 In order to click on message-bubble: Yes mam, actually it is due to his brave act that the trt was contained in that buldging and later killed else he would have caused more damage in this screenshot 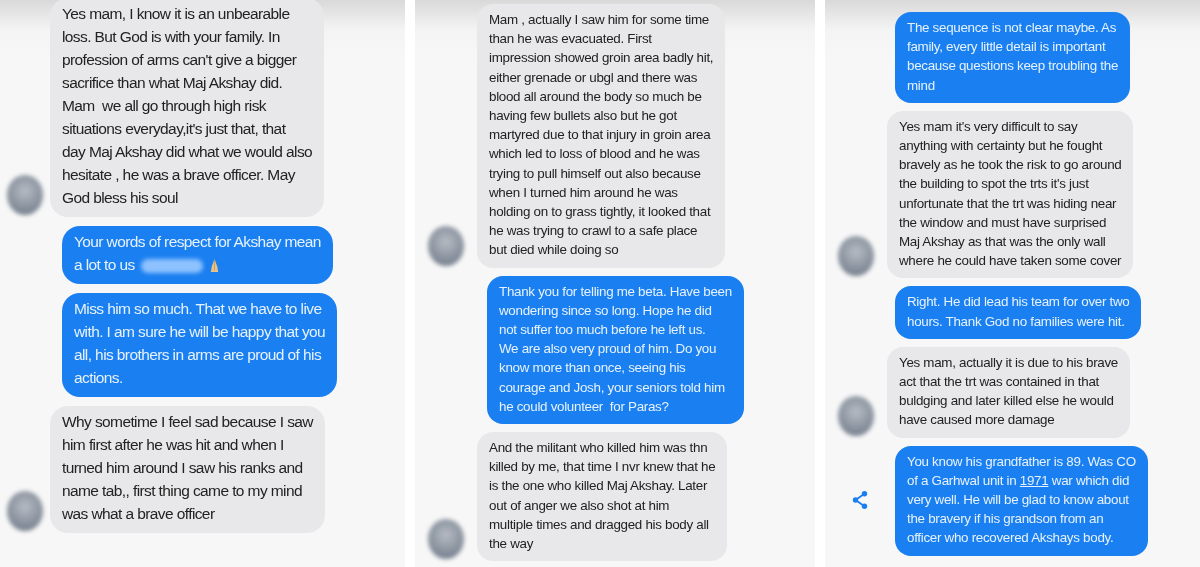, I will do `click(1008, 392)`.